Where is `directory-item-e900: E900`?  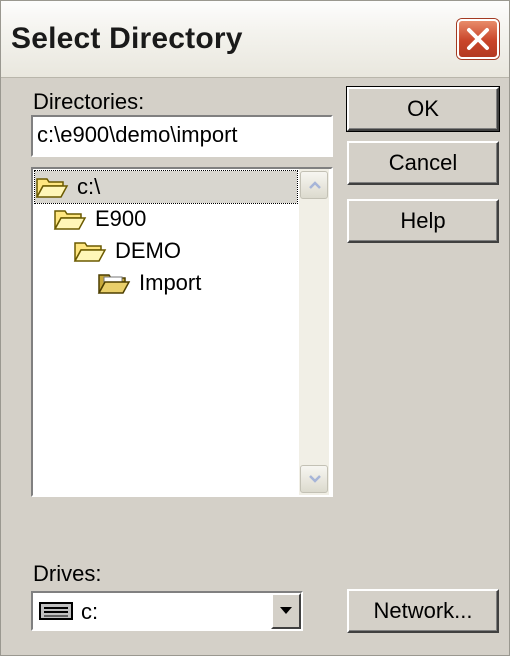
directory-item-e900: E900 is located at coordinates (153, 219).